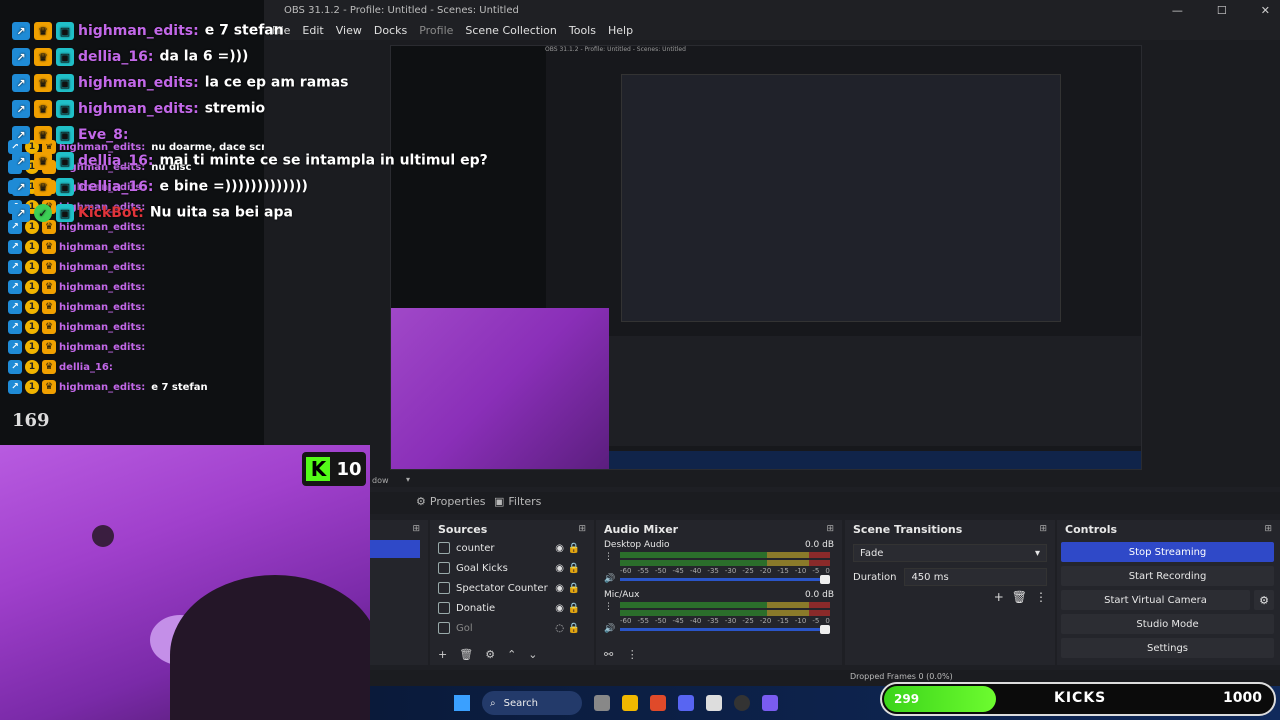  I want to click on move-up-icon: ⌃, so click(511, 654).